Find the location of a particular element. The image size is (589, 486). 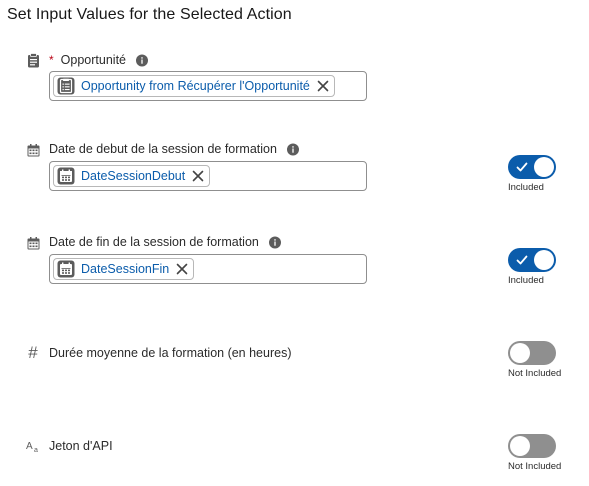

date-fin-input: DateSessionFin is located at coordinates (208, 269).